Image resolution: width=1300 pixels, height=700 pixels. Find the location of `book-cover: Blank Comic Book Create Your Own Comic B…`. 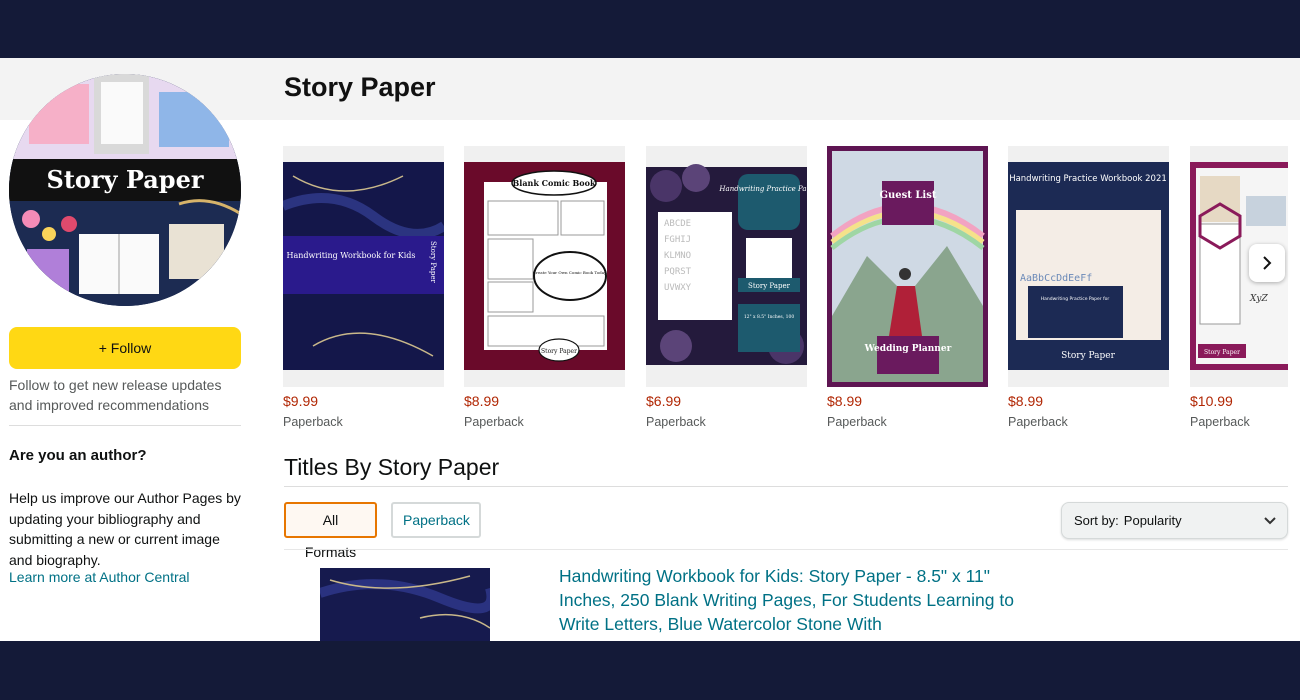

book-cover: Blank Comic Book Create Your Own Comic B… is located at coordinates (544, 266).